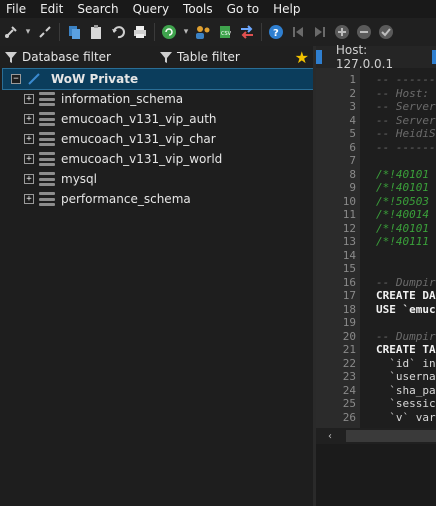 The image size is (436, 506). What do you see at coordinates (286, 9) in the screenshot?
I see `menu-help: Help` at bounding box center [286, 9].